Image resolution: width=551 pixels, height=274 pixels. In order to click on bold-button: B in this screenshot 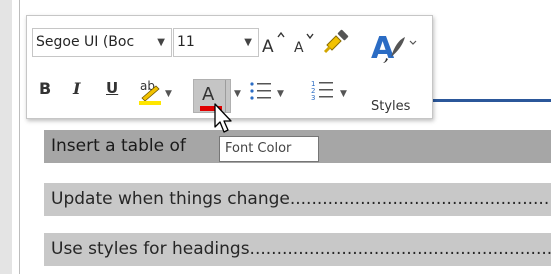, I will do `click(45, 88)`.